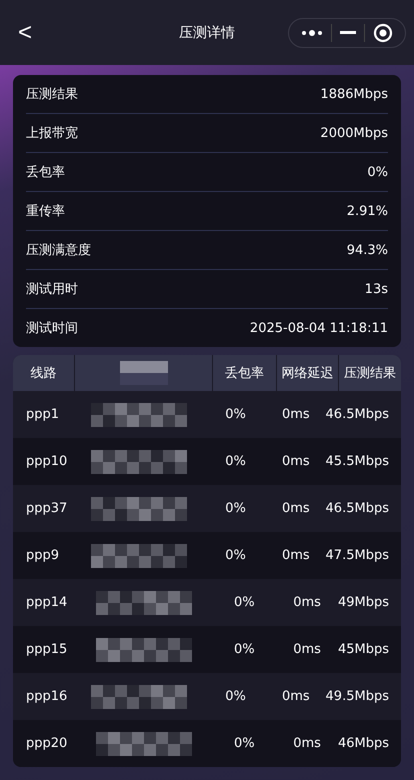  What do you see at coordinates (46, 696) in the screenshot?
I see `table-cell-text: ppp16` at bounding box center [46, 696].